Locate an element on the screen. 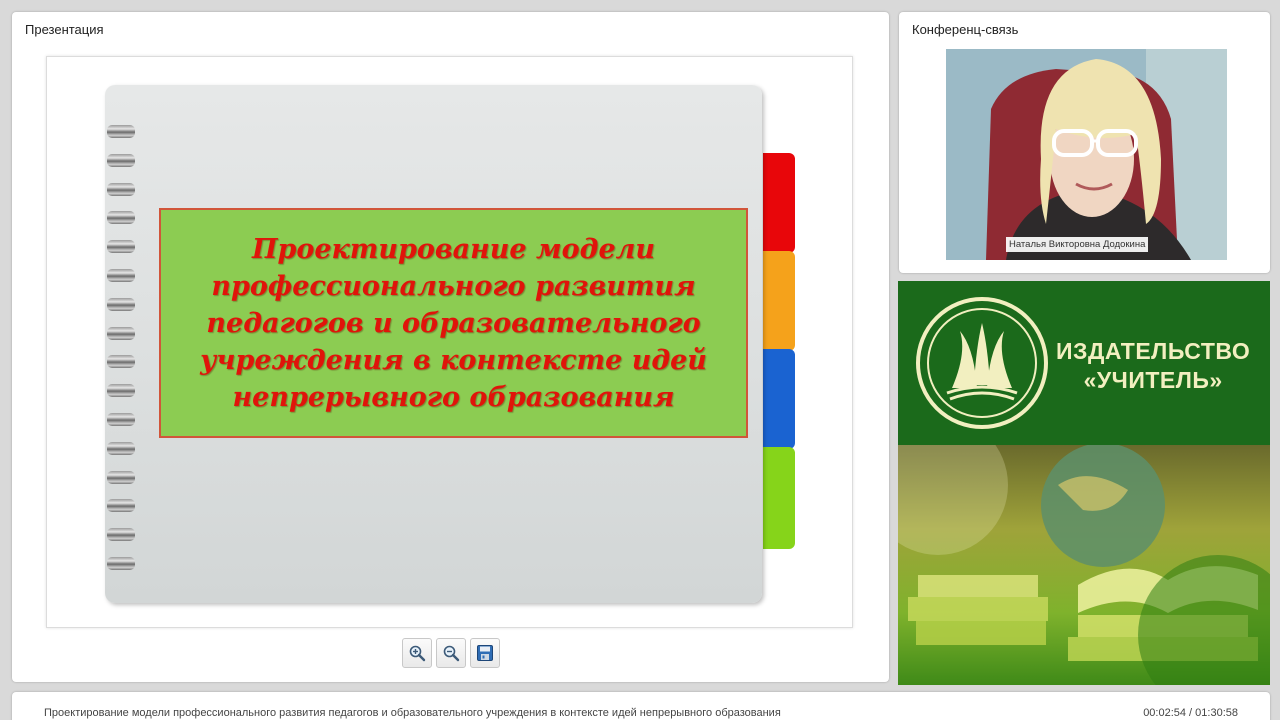 This screenshot has width=1280, height=720. save-icon is located at coordinates (485, 653).